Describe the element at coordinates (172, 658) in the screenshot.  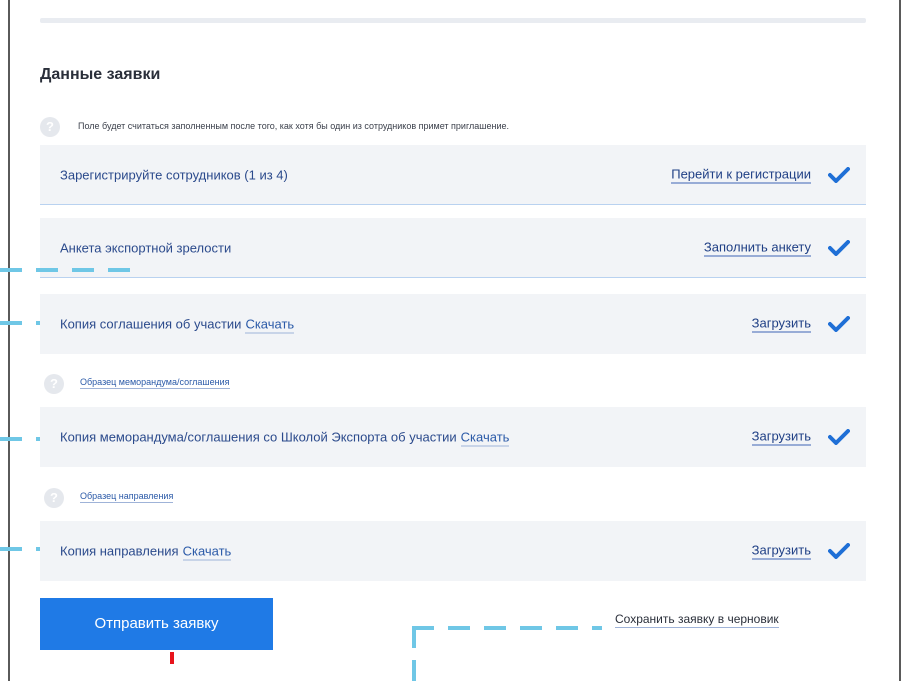
I see `annotation-marker` at that location.